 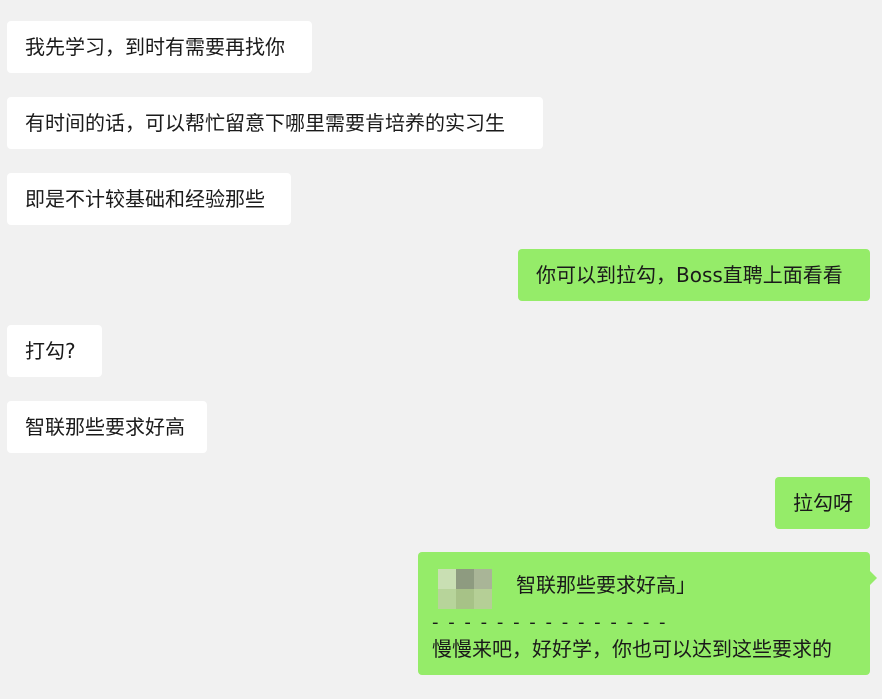 I want to click on quoted-message-text: 智联那些要求好高」, so click(x=606, y=585).